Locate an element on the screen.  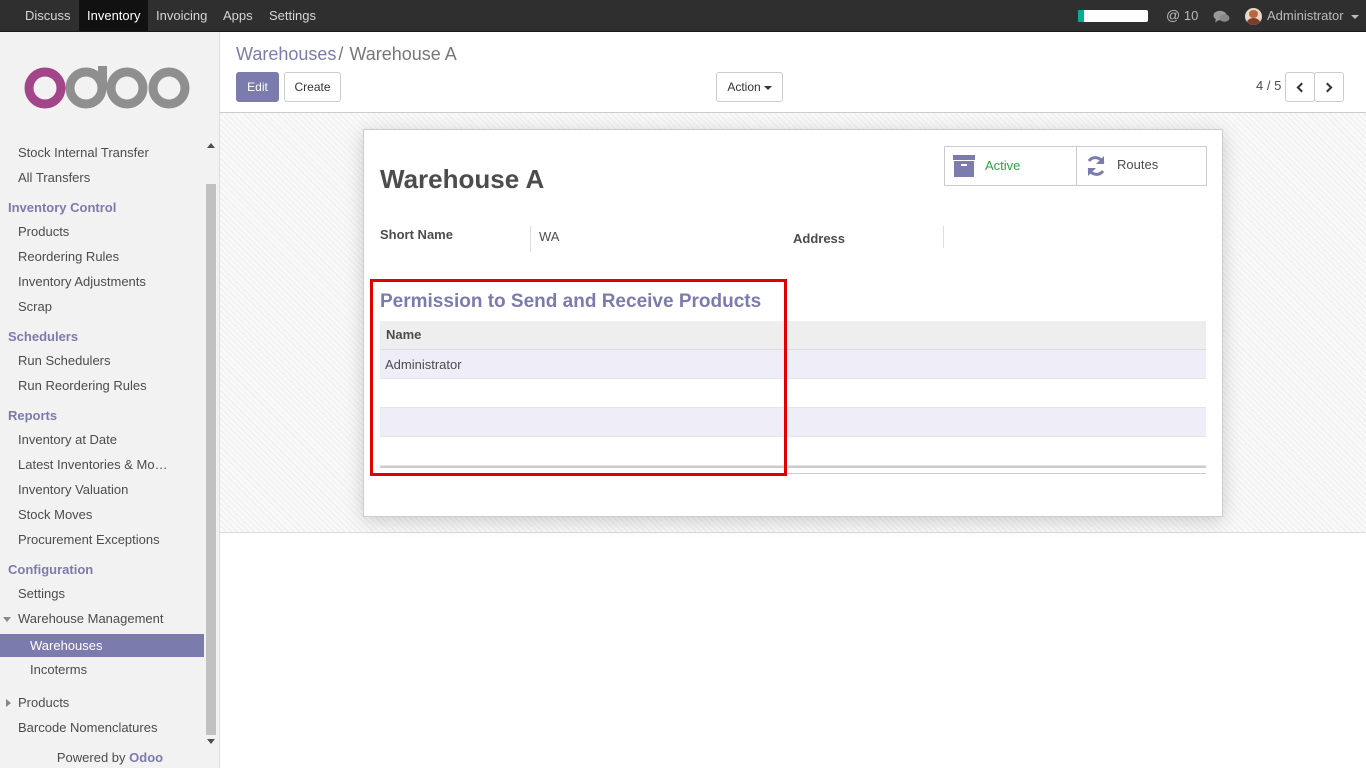
edit-button: Edit is located at coordinates (257, 87).